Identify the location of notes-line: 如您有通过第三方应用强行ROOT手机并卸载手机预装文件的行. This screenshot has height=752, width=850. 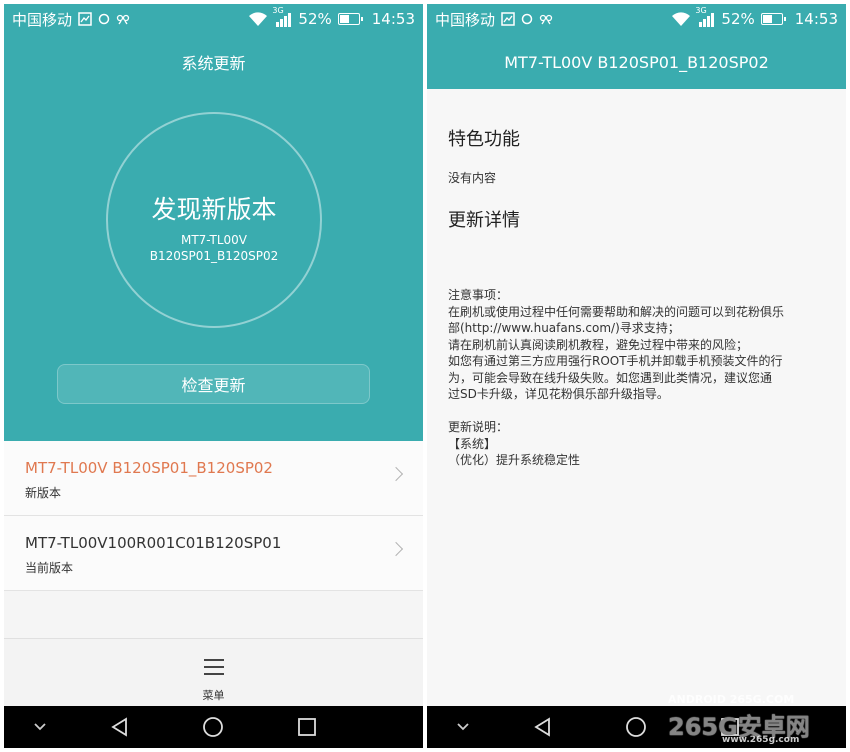
(615, 361).